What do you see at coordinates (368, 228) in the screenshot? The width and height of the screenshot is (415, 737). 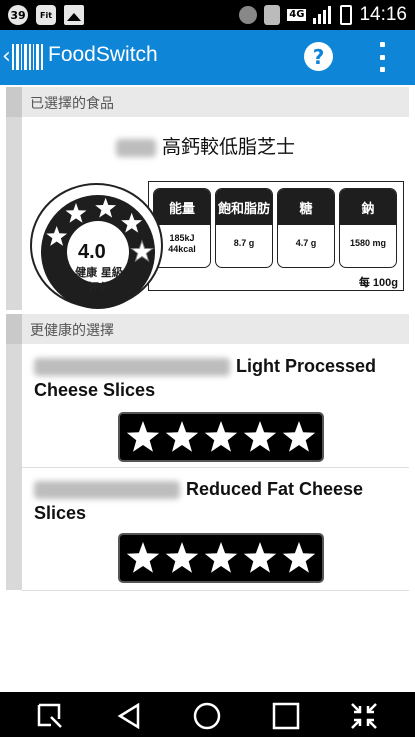 I see `nutrient-cell-sodium: 鈉 1580 mg` at bounding box center [368, 228].